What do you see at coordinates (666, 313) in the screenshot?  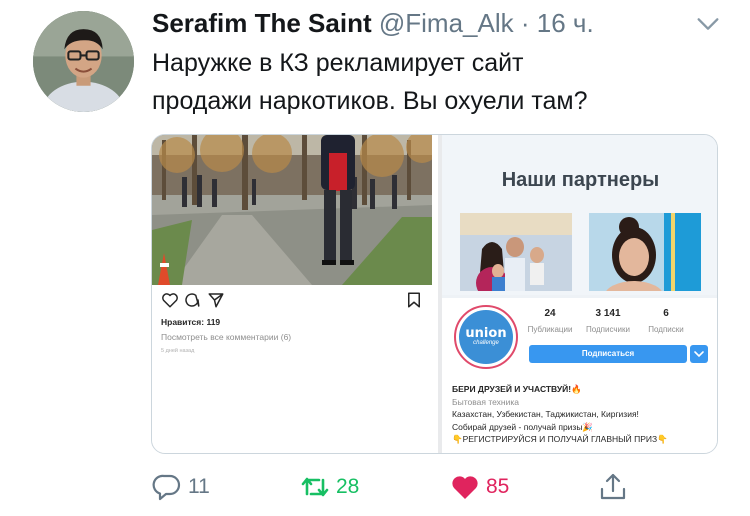 I see `stat-value: 6` at bounding box center [666, 313].